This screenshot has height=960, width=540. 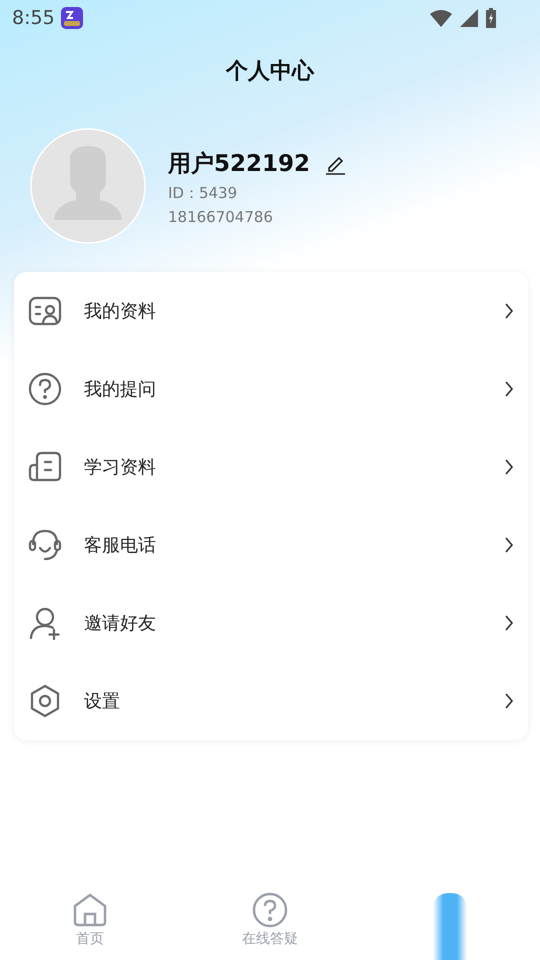 What do you see at coordinates (270, 72) in the screenshot?
I see `page-title: 个人中心` at bounding box center [270, 72].